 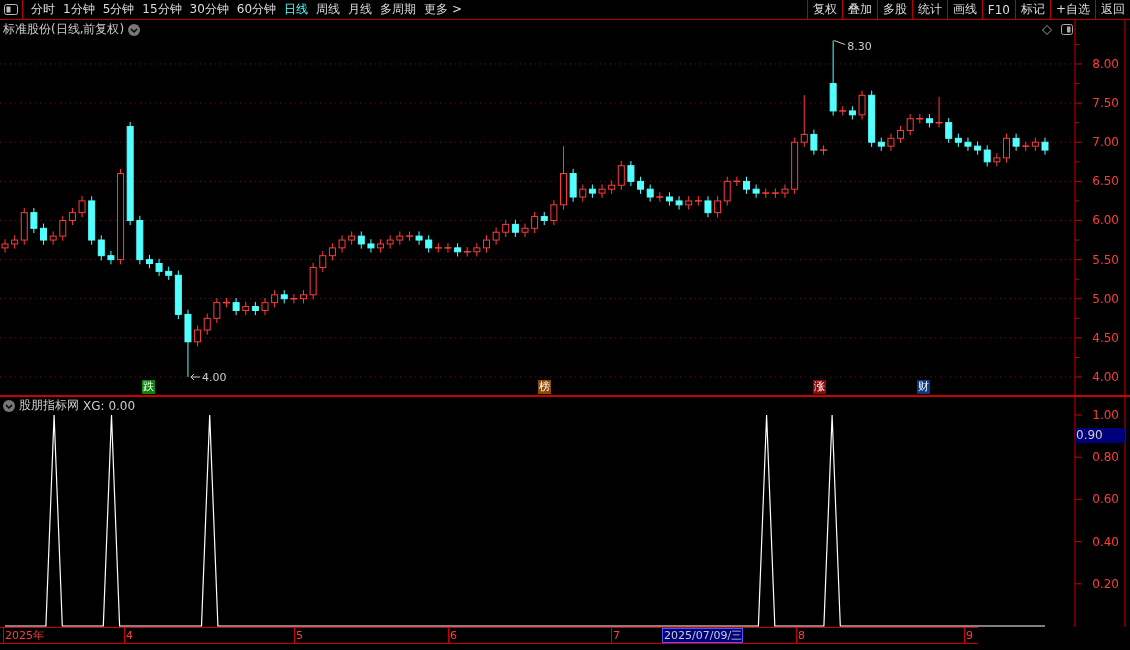 What do you see at coordinates (64, 29) in the screenshot?
I see `chart-title: 标准股份(日线,前复权)` at bounding box center [64, 29].